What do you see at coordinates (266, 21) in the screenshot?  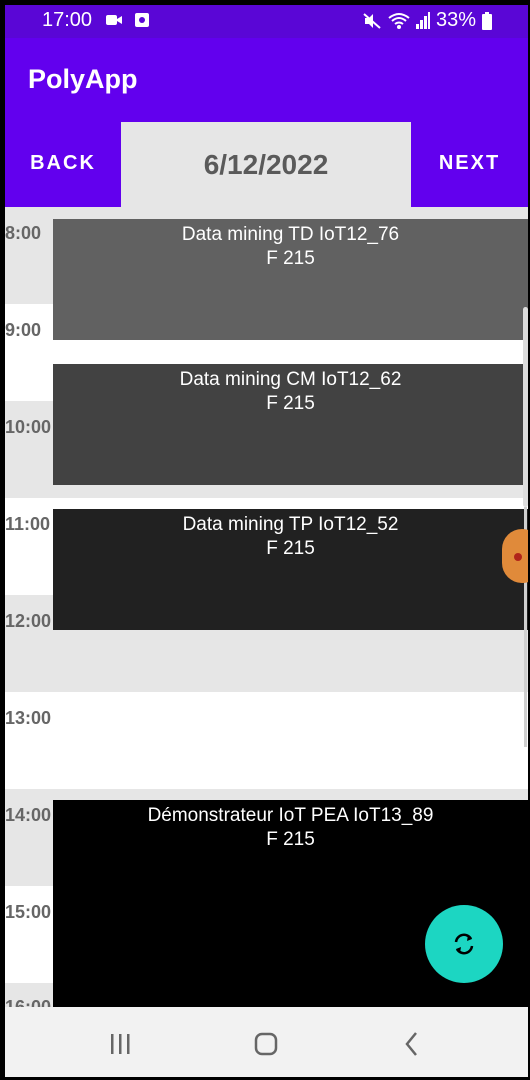 I see `status-bar: 17:00 33%` at bounding box center [266, 21].